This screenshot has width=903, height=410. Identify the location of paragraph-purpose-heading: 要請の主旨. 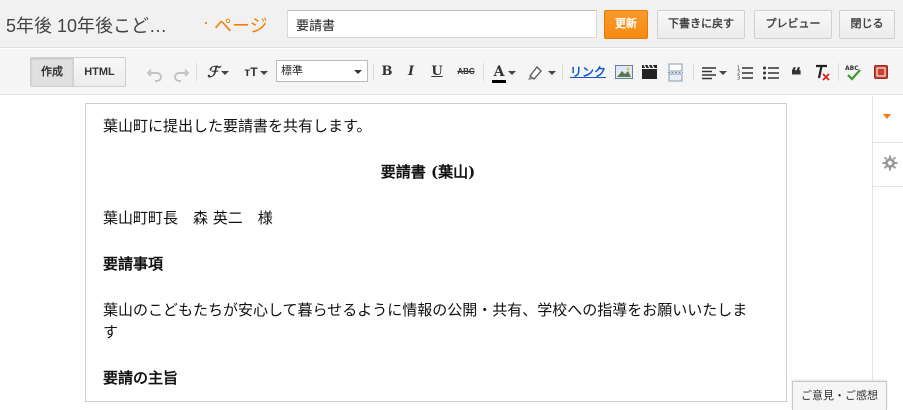
(141, 378).